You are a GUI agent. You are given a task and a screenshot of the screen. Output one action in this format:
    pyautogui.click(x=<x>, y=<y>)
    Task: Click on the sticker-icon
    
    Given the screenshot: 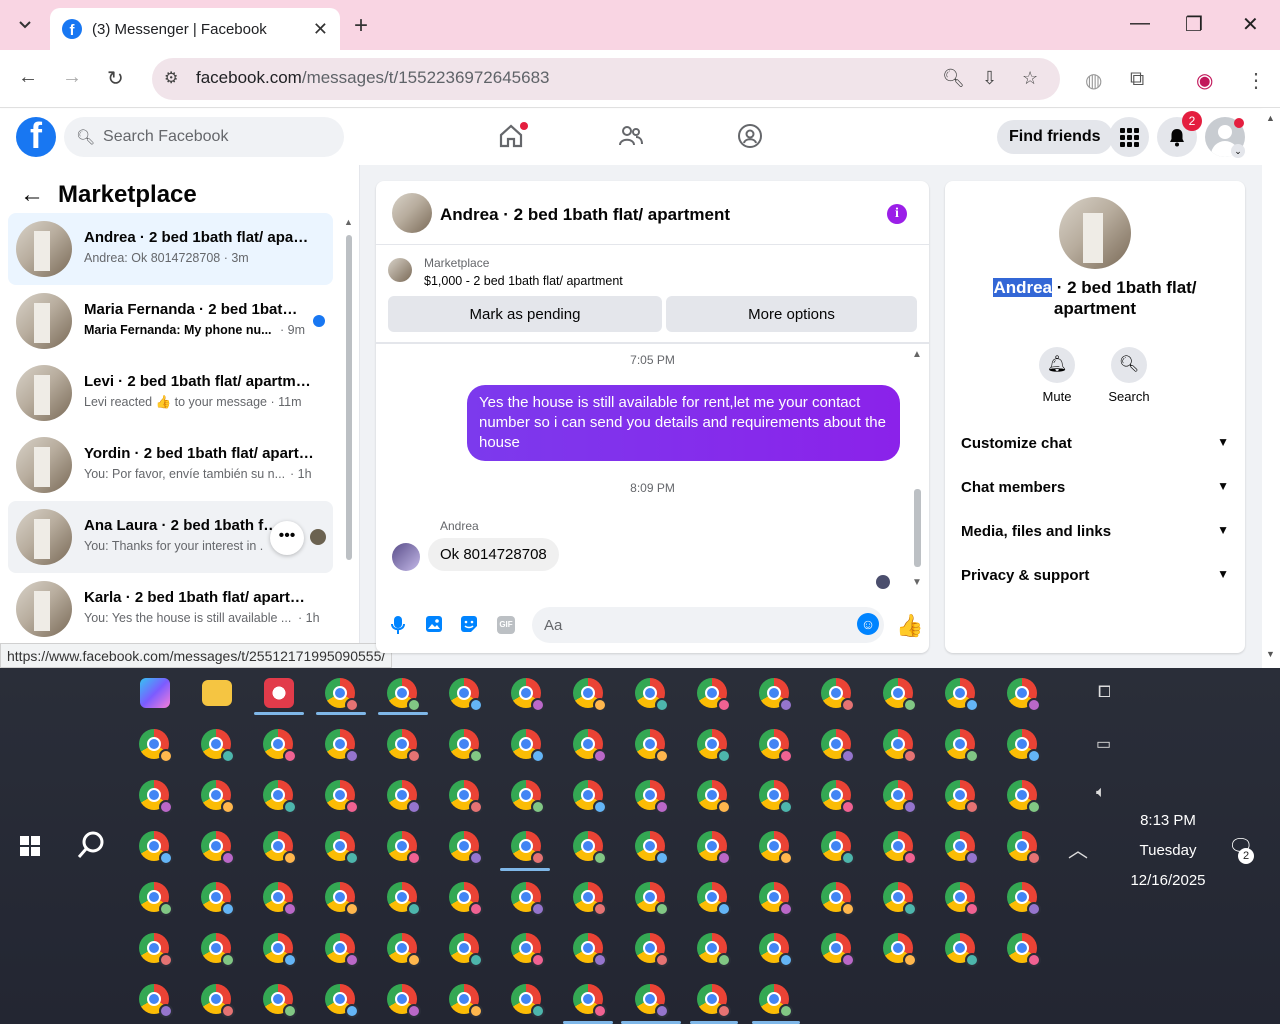 What is the action you would take?
    pyautogui.click(x=469, y=624)
    